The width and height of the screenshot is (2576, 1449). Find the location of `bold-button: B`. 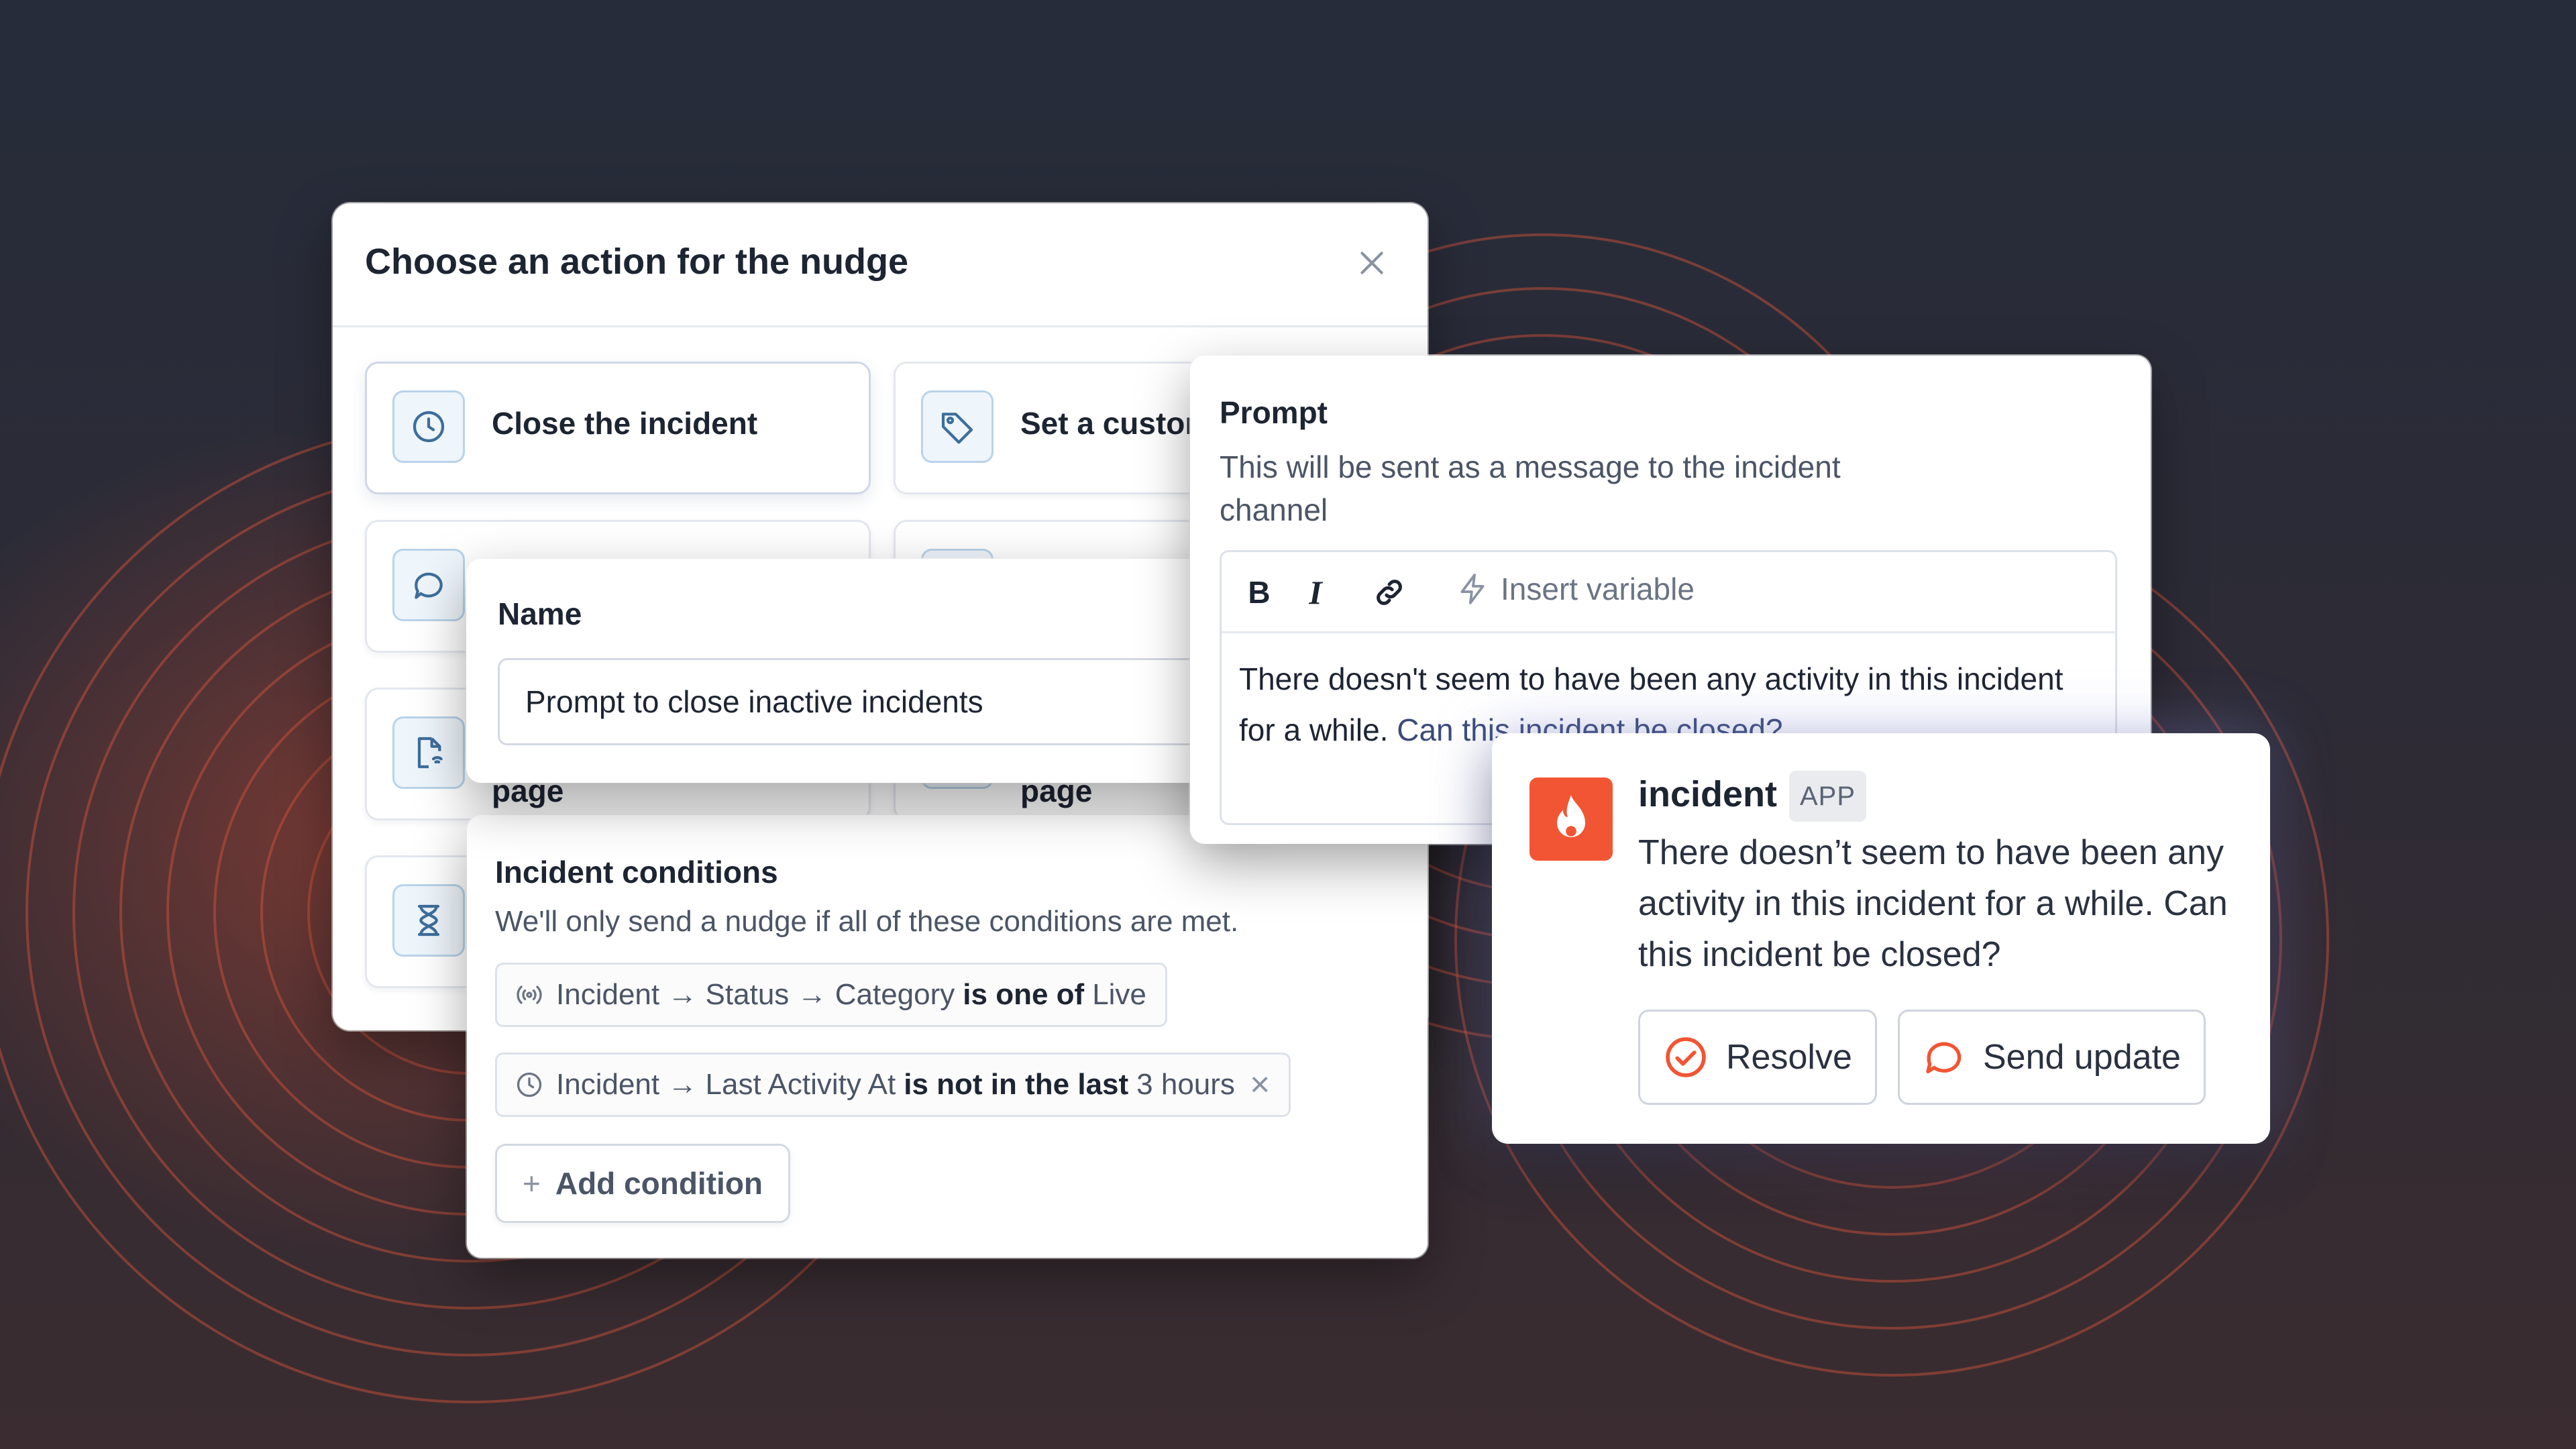

bold-button: B is located at coordinates (1259, 592).